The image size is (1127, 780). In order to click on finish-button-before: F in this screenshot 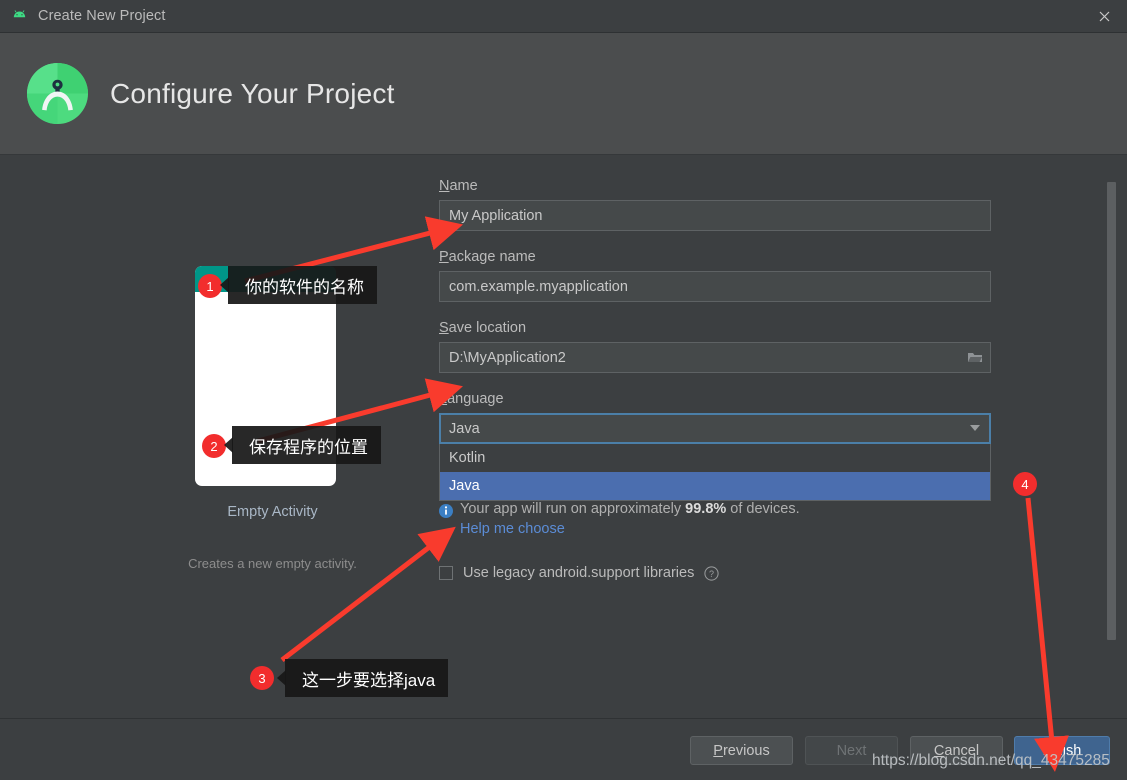, I will do `click(1047, 750)`.